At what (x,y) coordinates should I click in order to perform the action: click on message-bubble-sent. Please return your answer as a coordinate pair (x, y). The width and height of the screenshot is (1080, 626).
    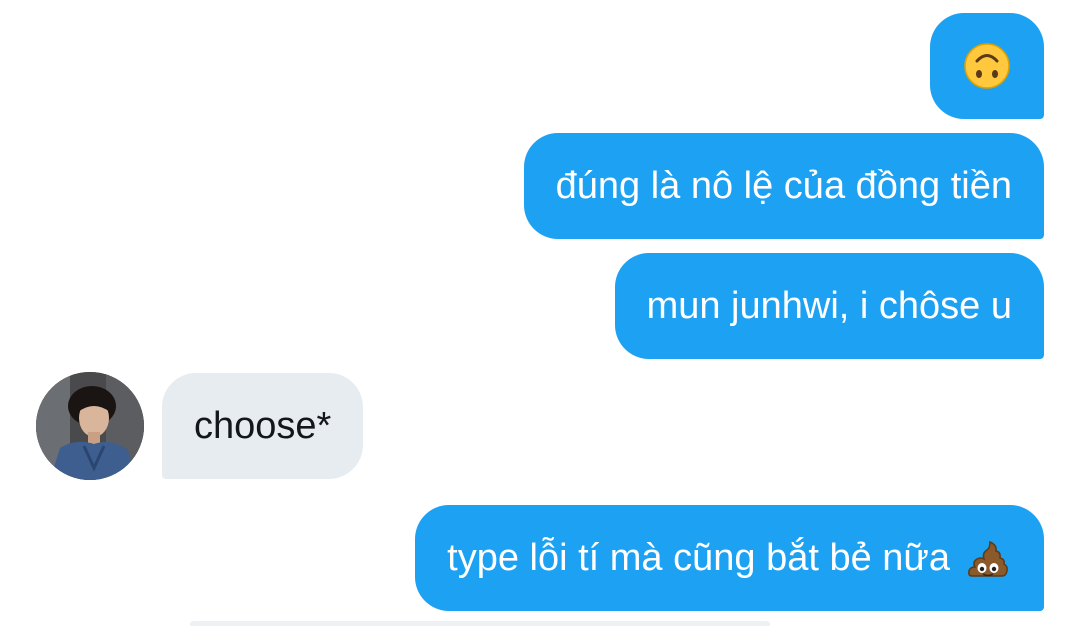
    Looking at the image, I should click on (987, 66).